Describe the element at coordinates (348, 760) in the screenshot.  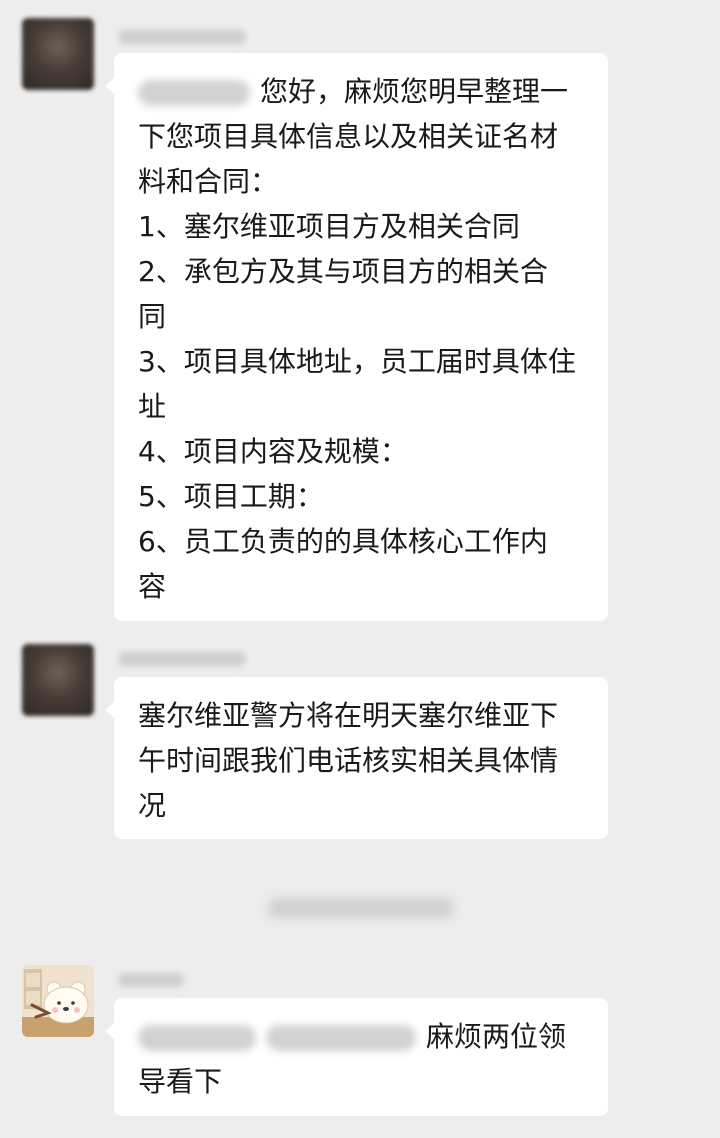
I see `message-line: 午时间跟我们电话核实相关具体情` at that location.